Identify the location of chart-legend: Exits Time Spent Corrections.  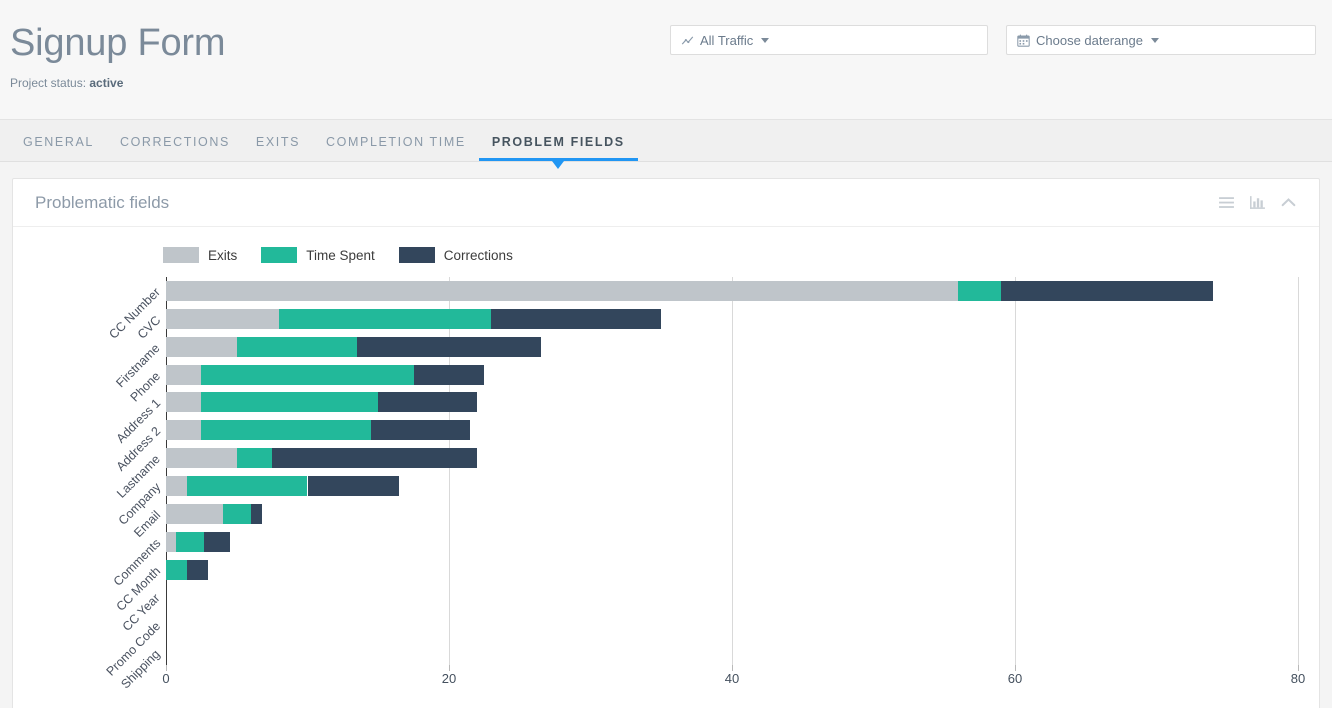
(338, 255).